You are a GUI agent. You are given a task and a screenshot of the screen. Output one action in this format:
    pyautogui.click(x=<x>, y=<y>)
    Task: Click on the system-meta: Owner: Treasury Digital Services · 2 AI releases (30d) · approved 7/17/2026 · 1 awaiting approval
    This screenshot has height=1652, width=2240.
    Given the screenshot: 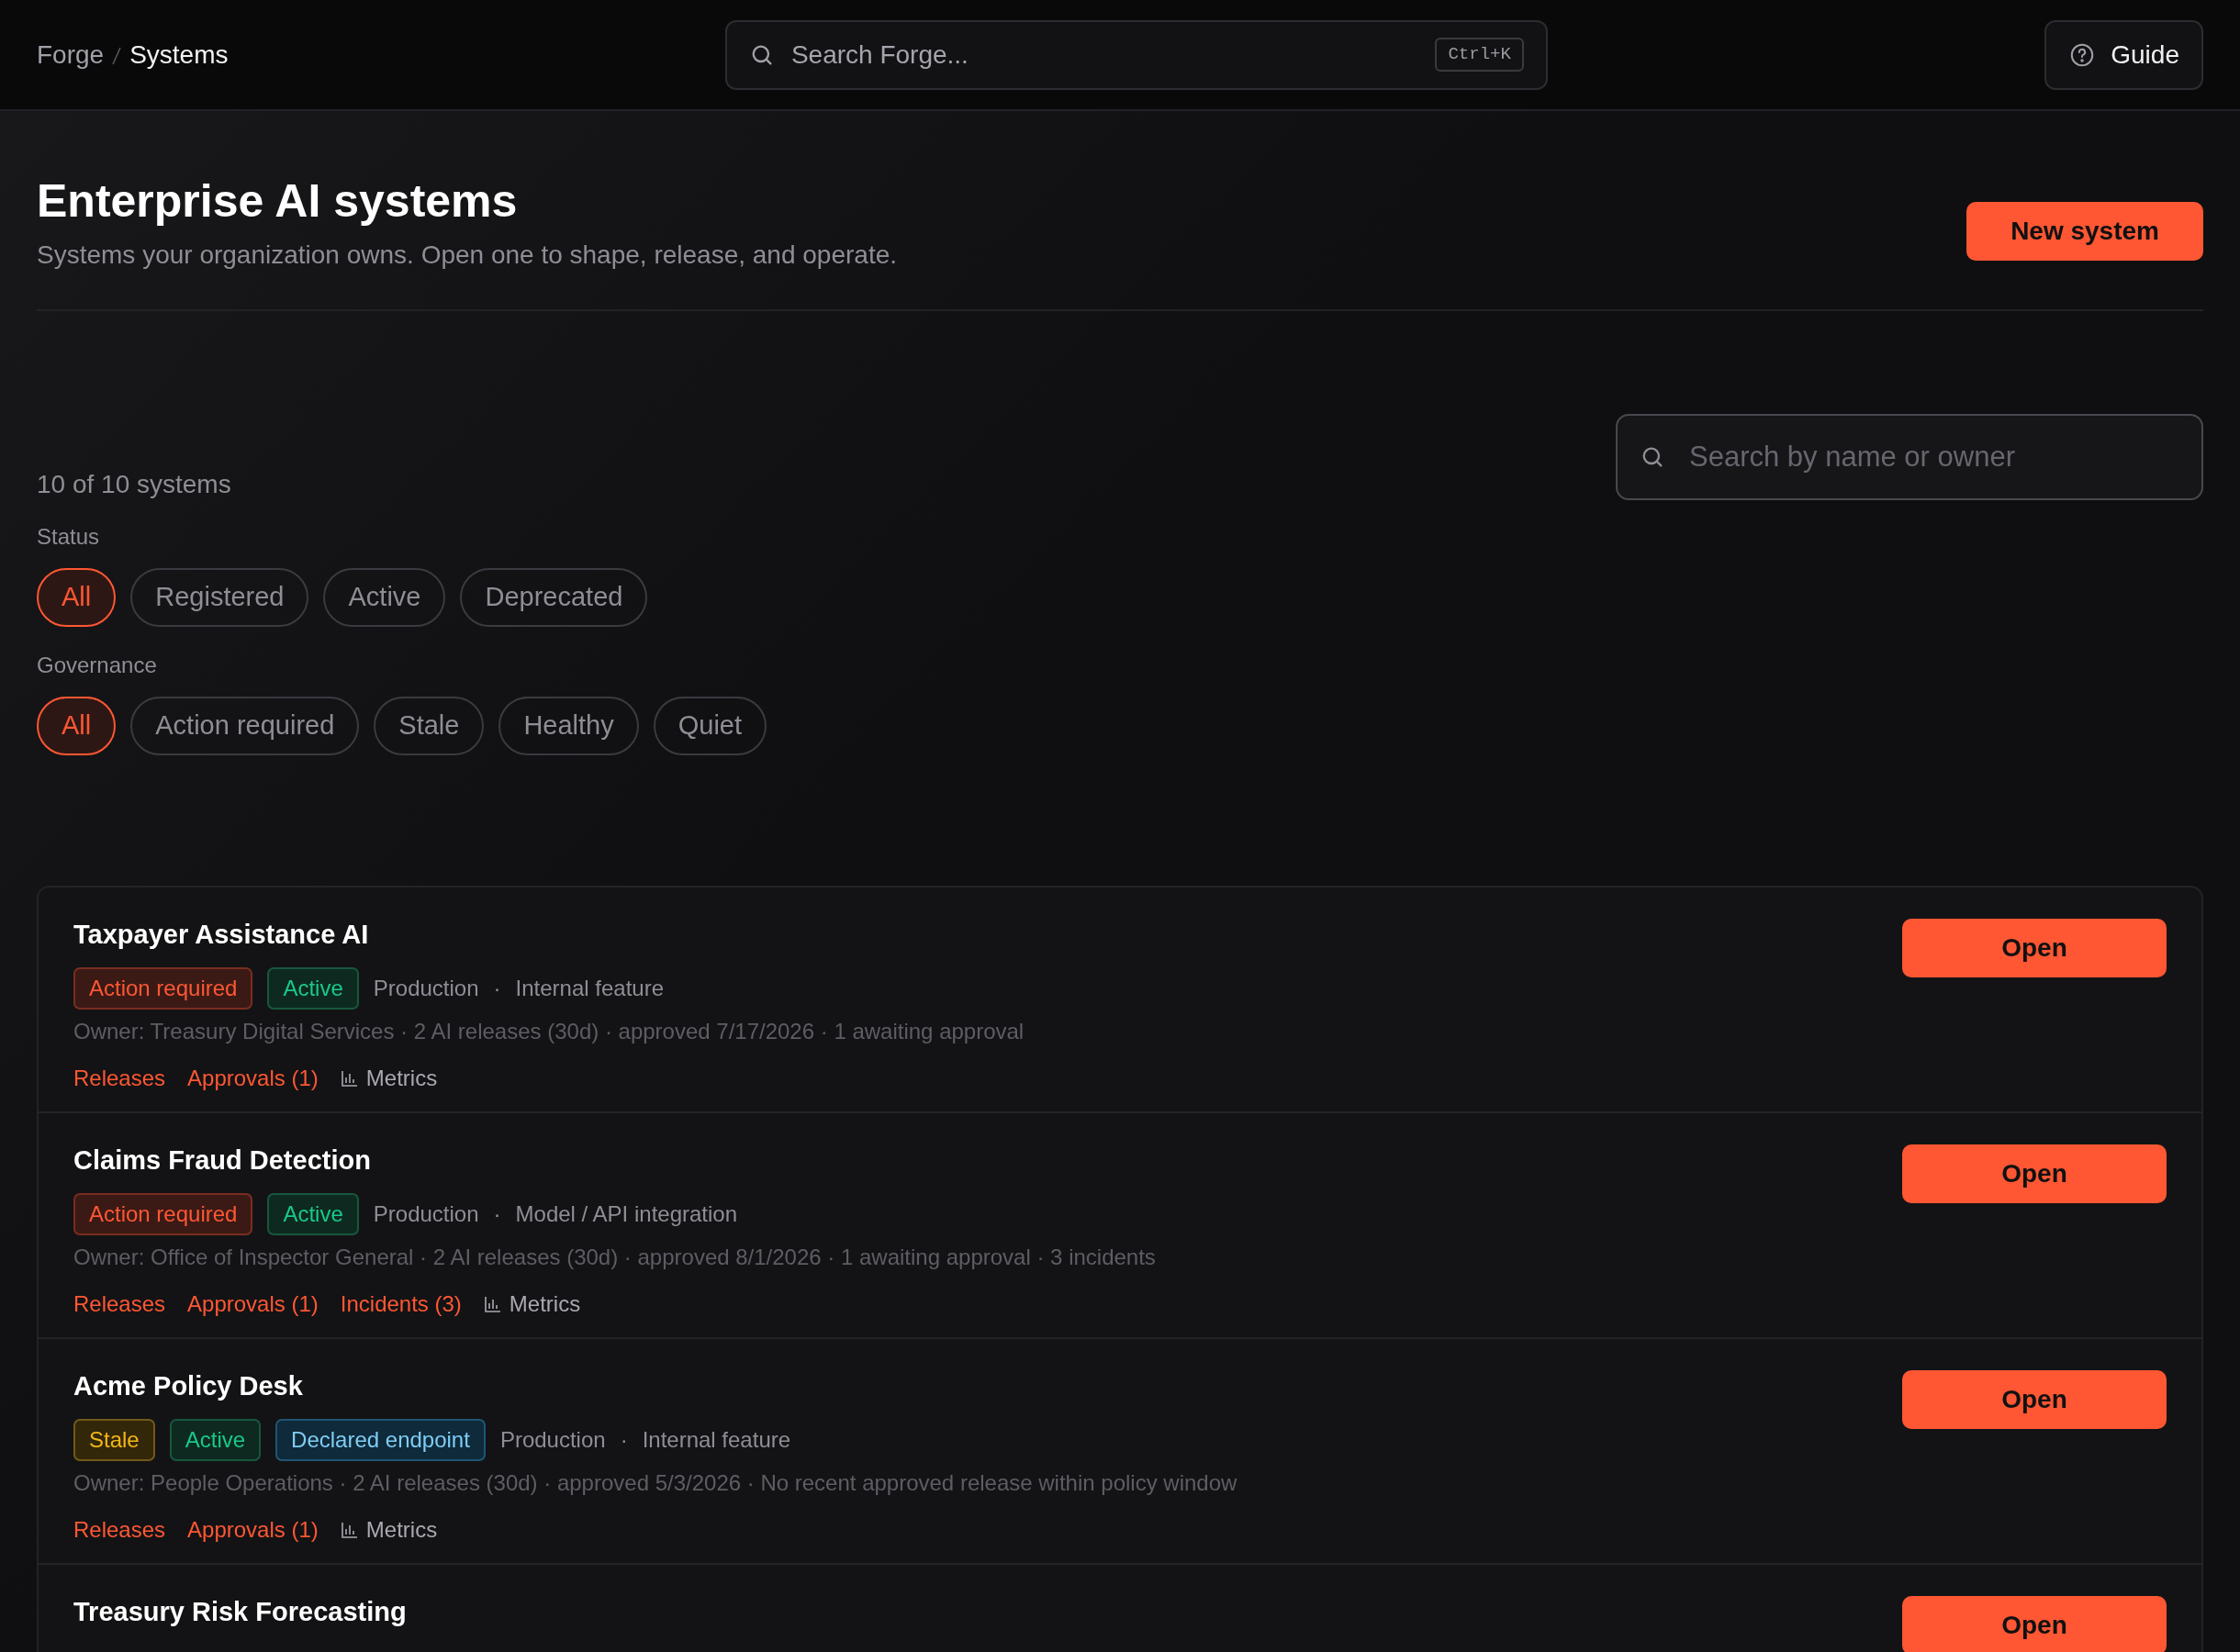 What is the action you would take?
    pyautogui.click(x=549, y=1031)
    